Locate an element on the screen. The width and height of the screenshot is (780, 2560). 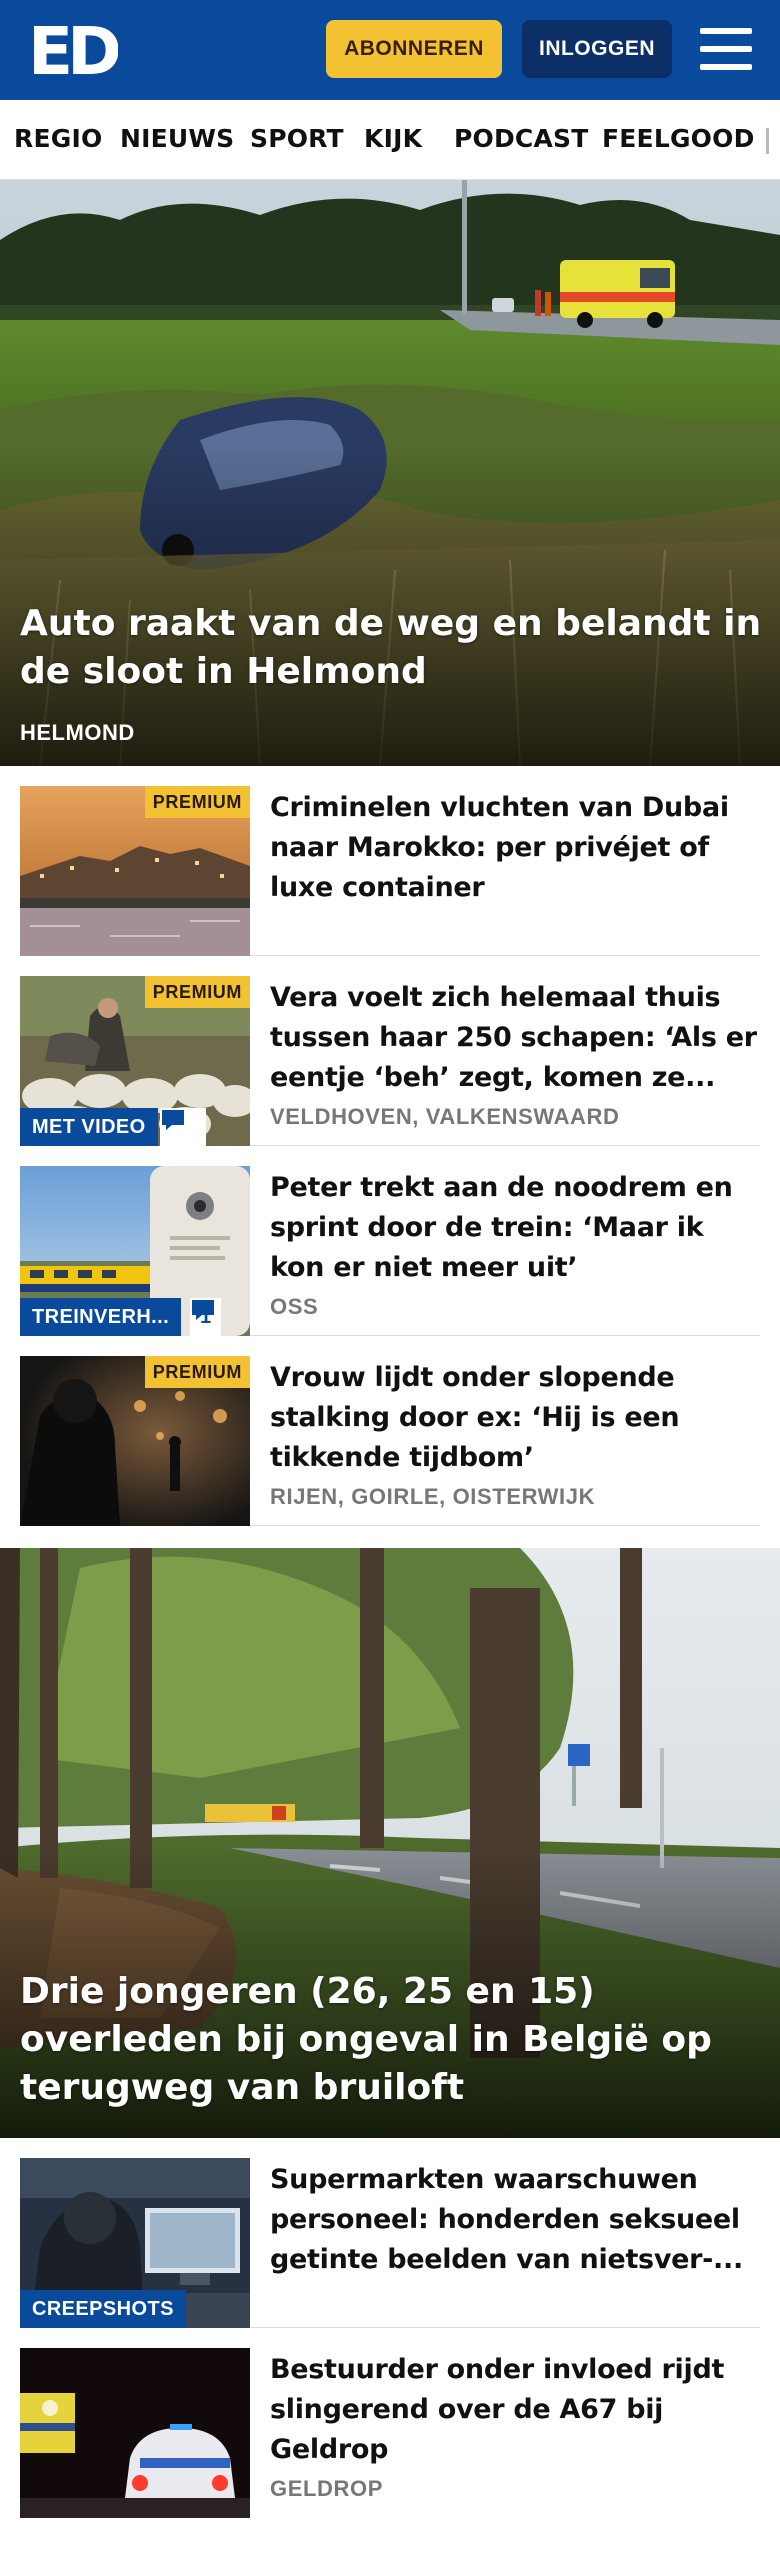
section-nav: REGIO NIEUWS SPORT KIJK PODCAST FEELGOOD is located at coordinates (390, 140).